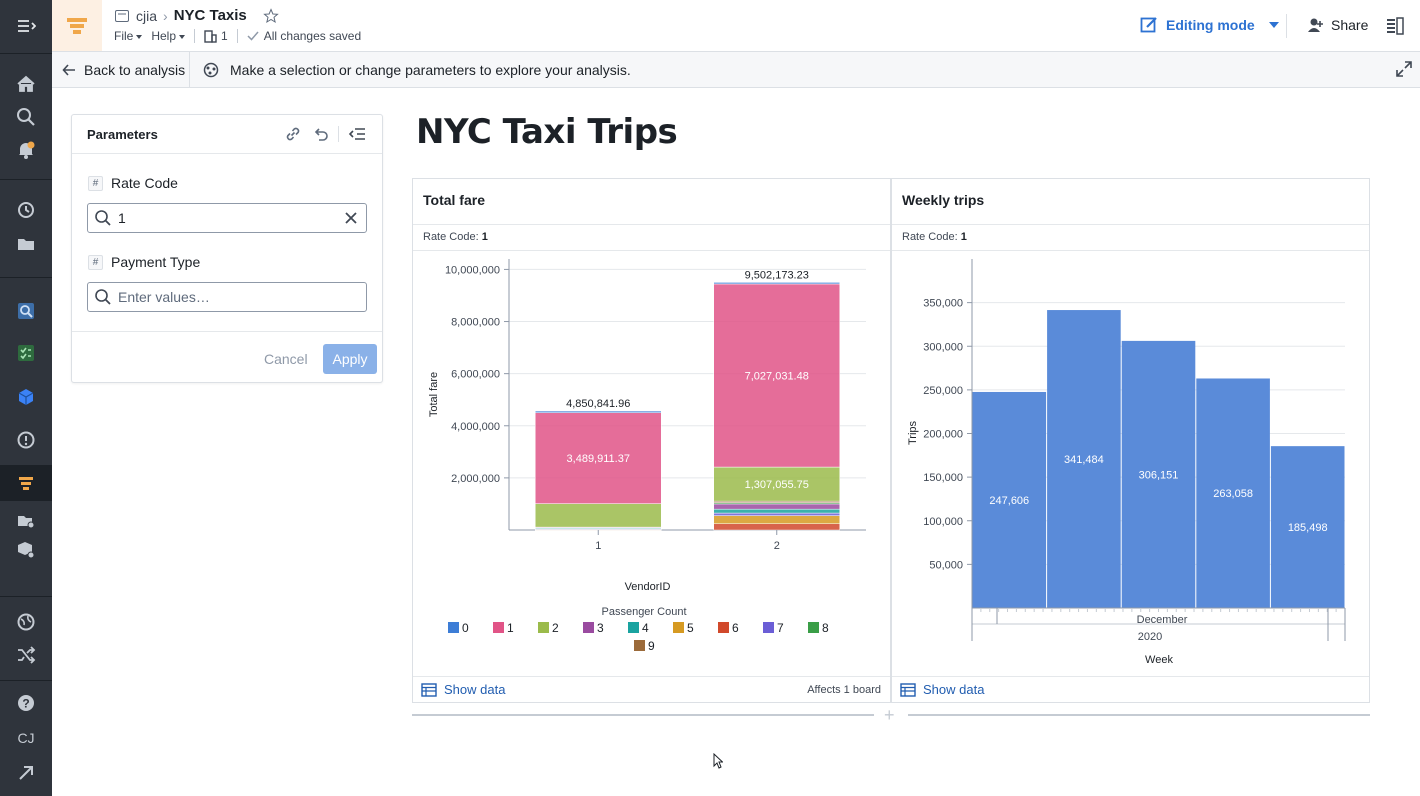 The height and width of the screenshot is (796, 1420). Describe the element at coordinates (844, 690) in the screenshot. I see `affects-boards-label: Affects 1 board` at that location.